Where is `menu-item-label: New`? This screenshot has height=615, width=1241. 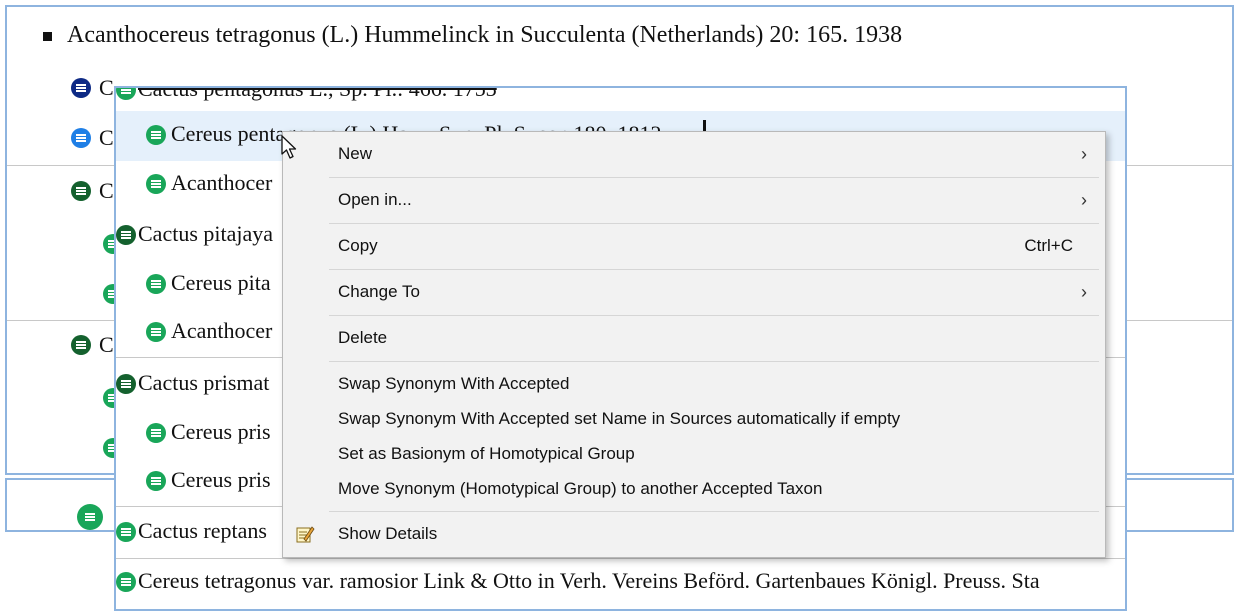 menu-item-label: New is located at coordinates (355, 153).